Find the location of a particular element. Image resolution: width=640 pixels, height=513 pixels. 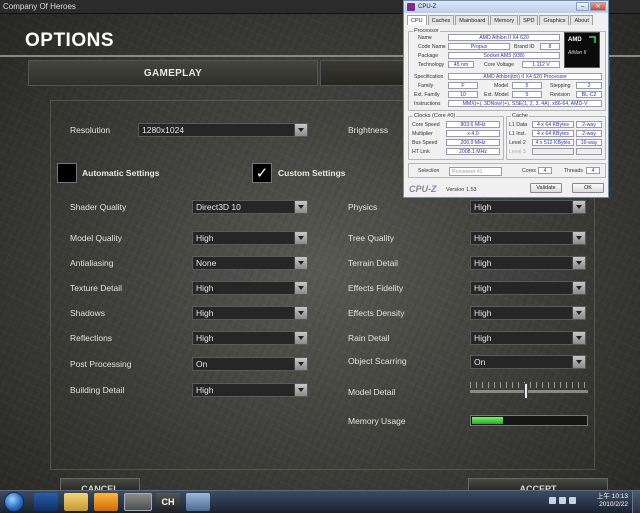

tray-clock: 上午 10:13 2010/2/22 is located at coordinates (612, 501).